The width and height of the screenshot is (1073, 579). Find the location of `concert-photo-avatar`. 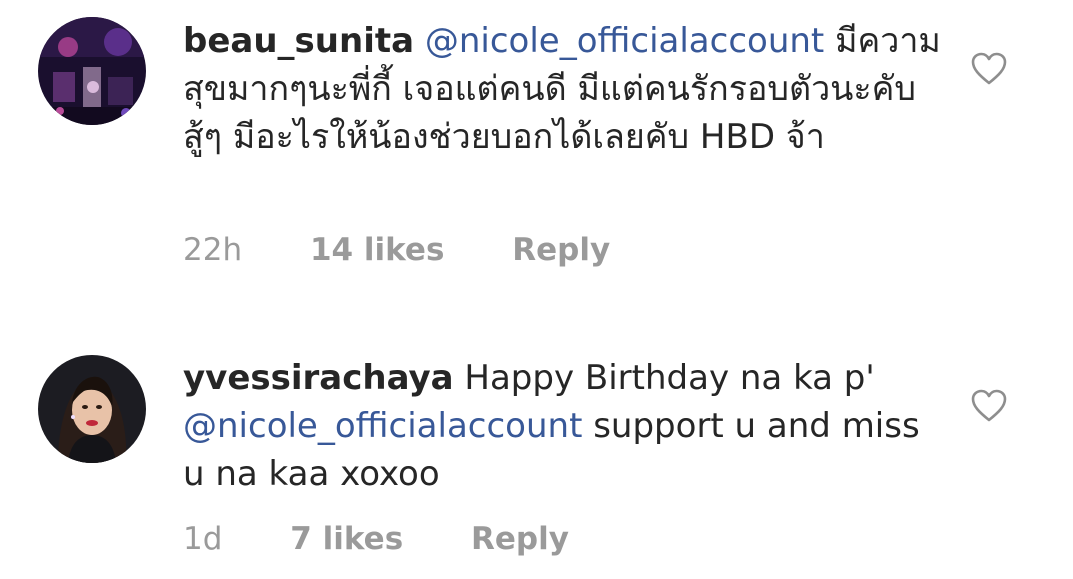

concert-photo-avatar is located at coordinates (92, 71).